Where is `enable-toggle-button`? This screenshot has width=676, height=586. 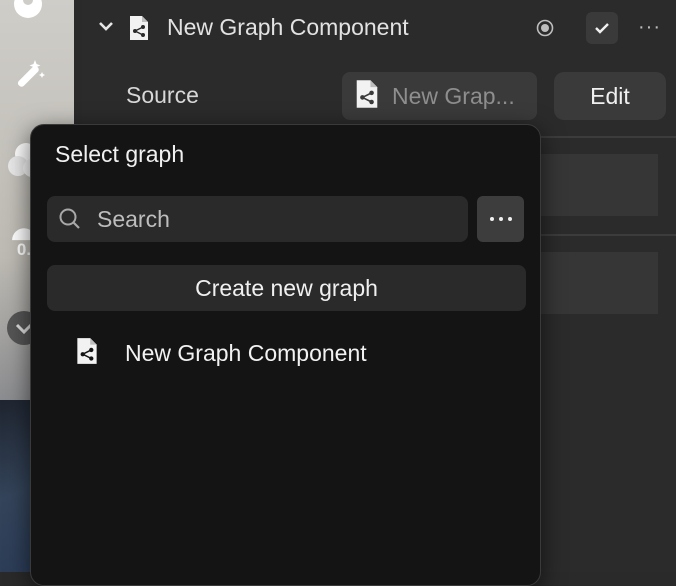
enable-toggle-button is located at coordinates (602, 28).